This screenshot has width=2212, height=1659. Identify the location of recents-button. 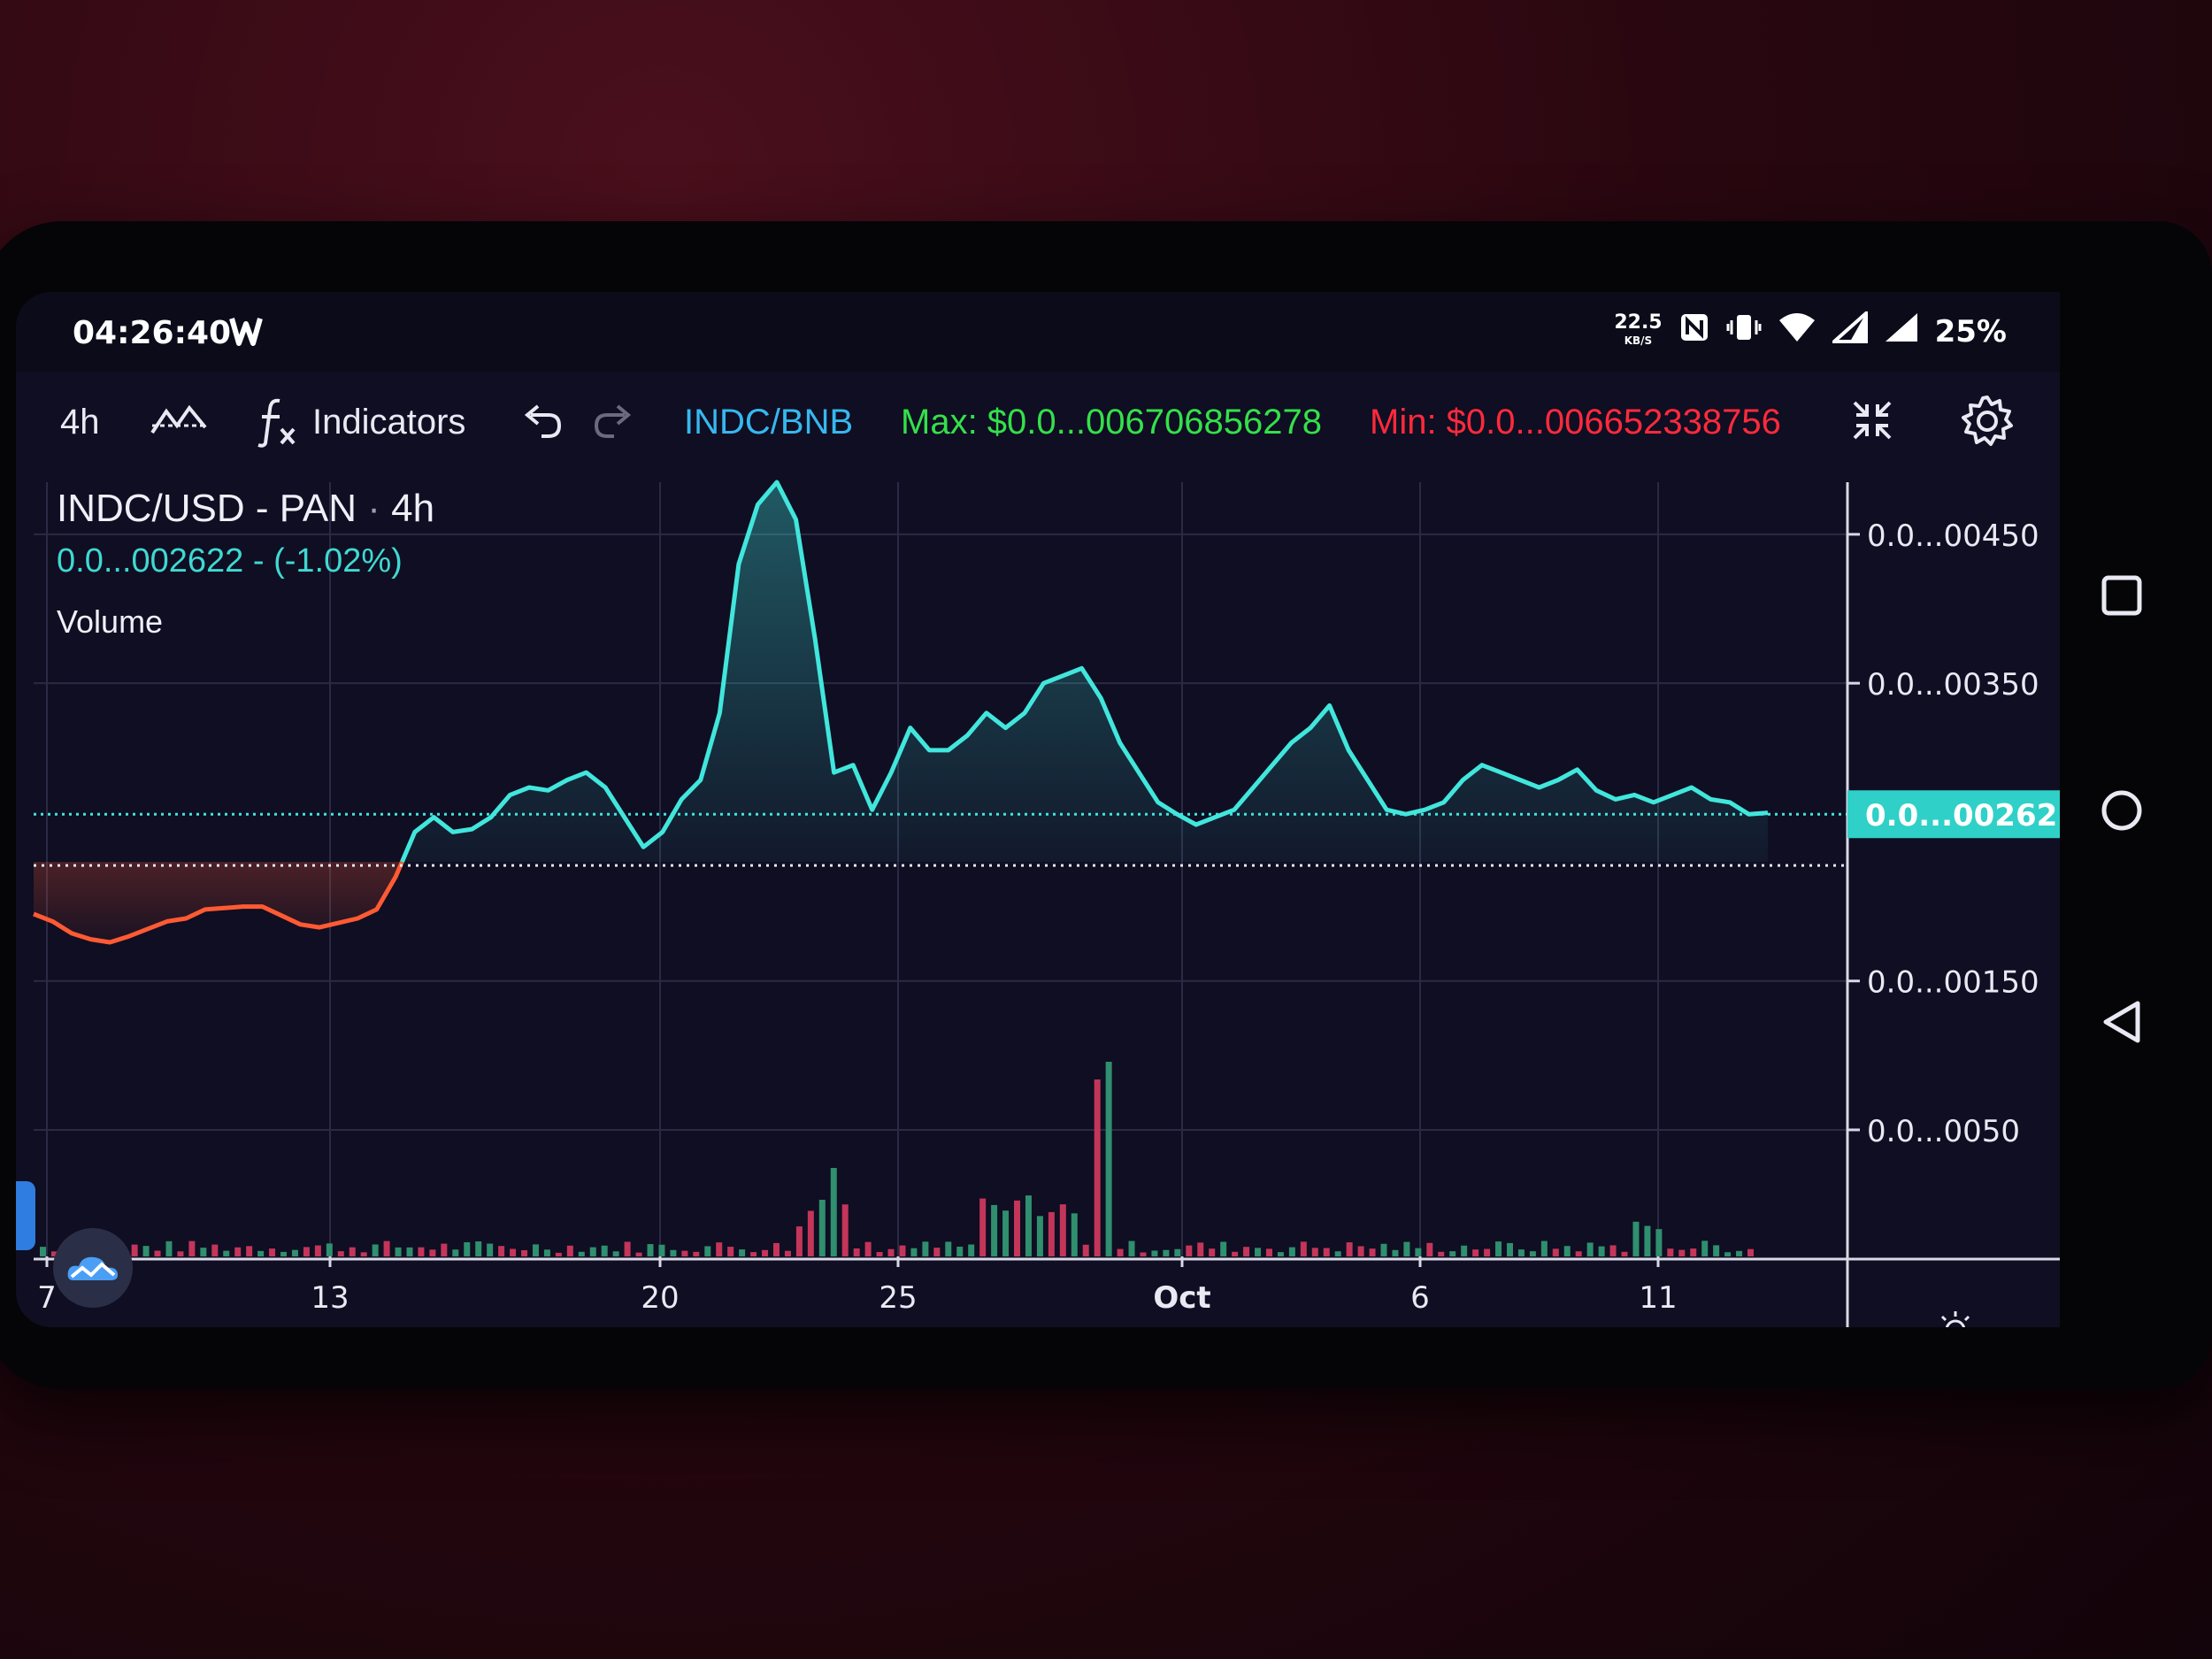
(2122, 597).